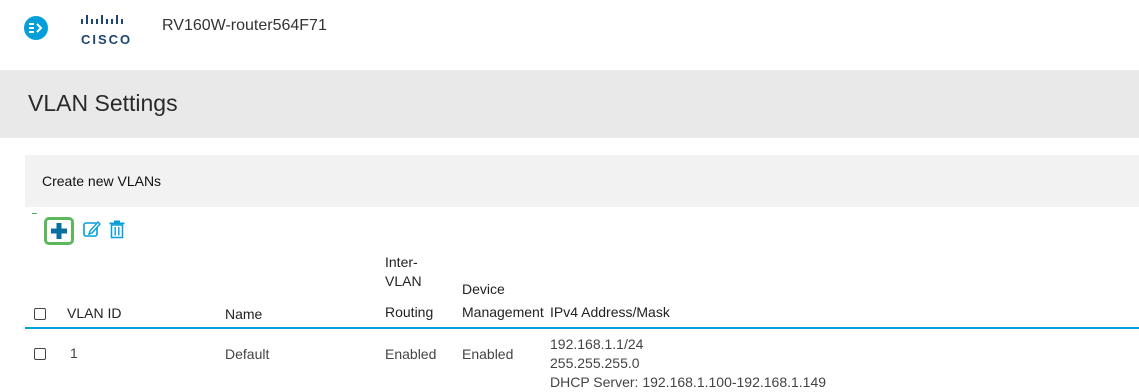  I want to click on column-header-ipv4: IPv4 Address/Mask, so click(610, 312).